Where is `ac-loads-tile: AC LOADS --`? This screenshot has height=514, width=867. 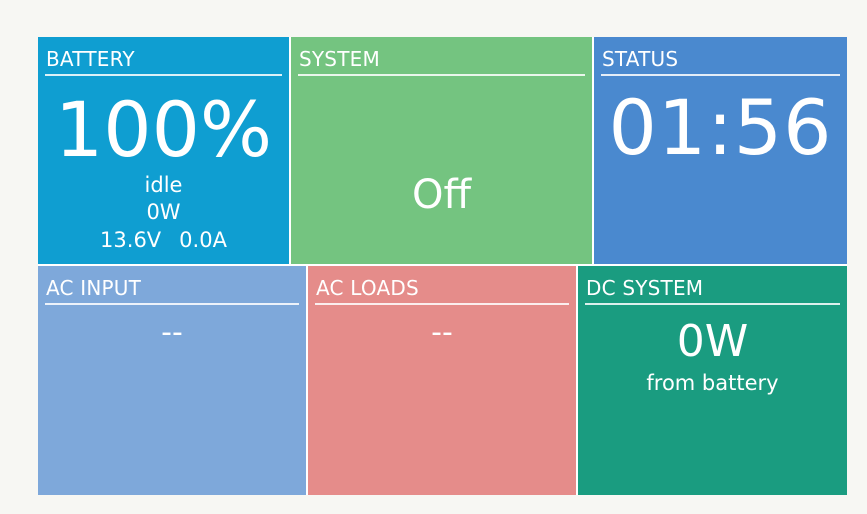 ac-loads-tile: AC LOADS -- is located at coordinates (442, 380).